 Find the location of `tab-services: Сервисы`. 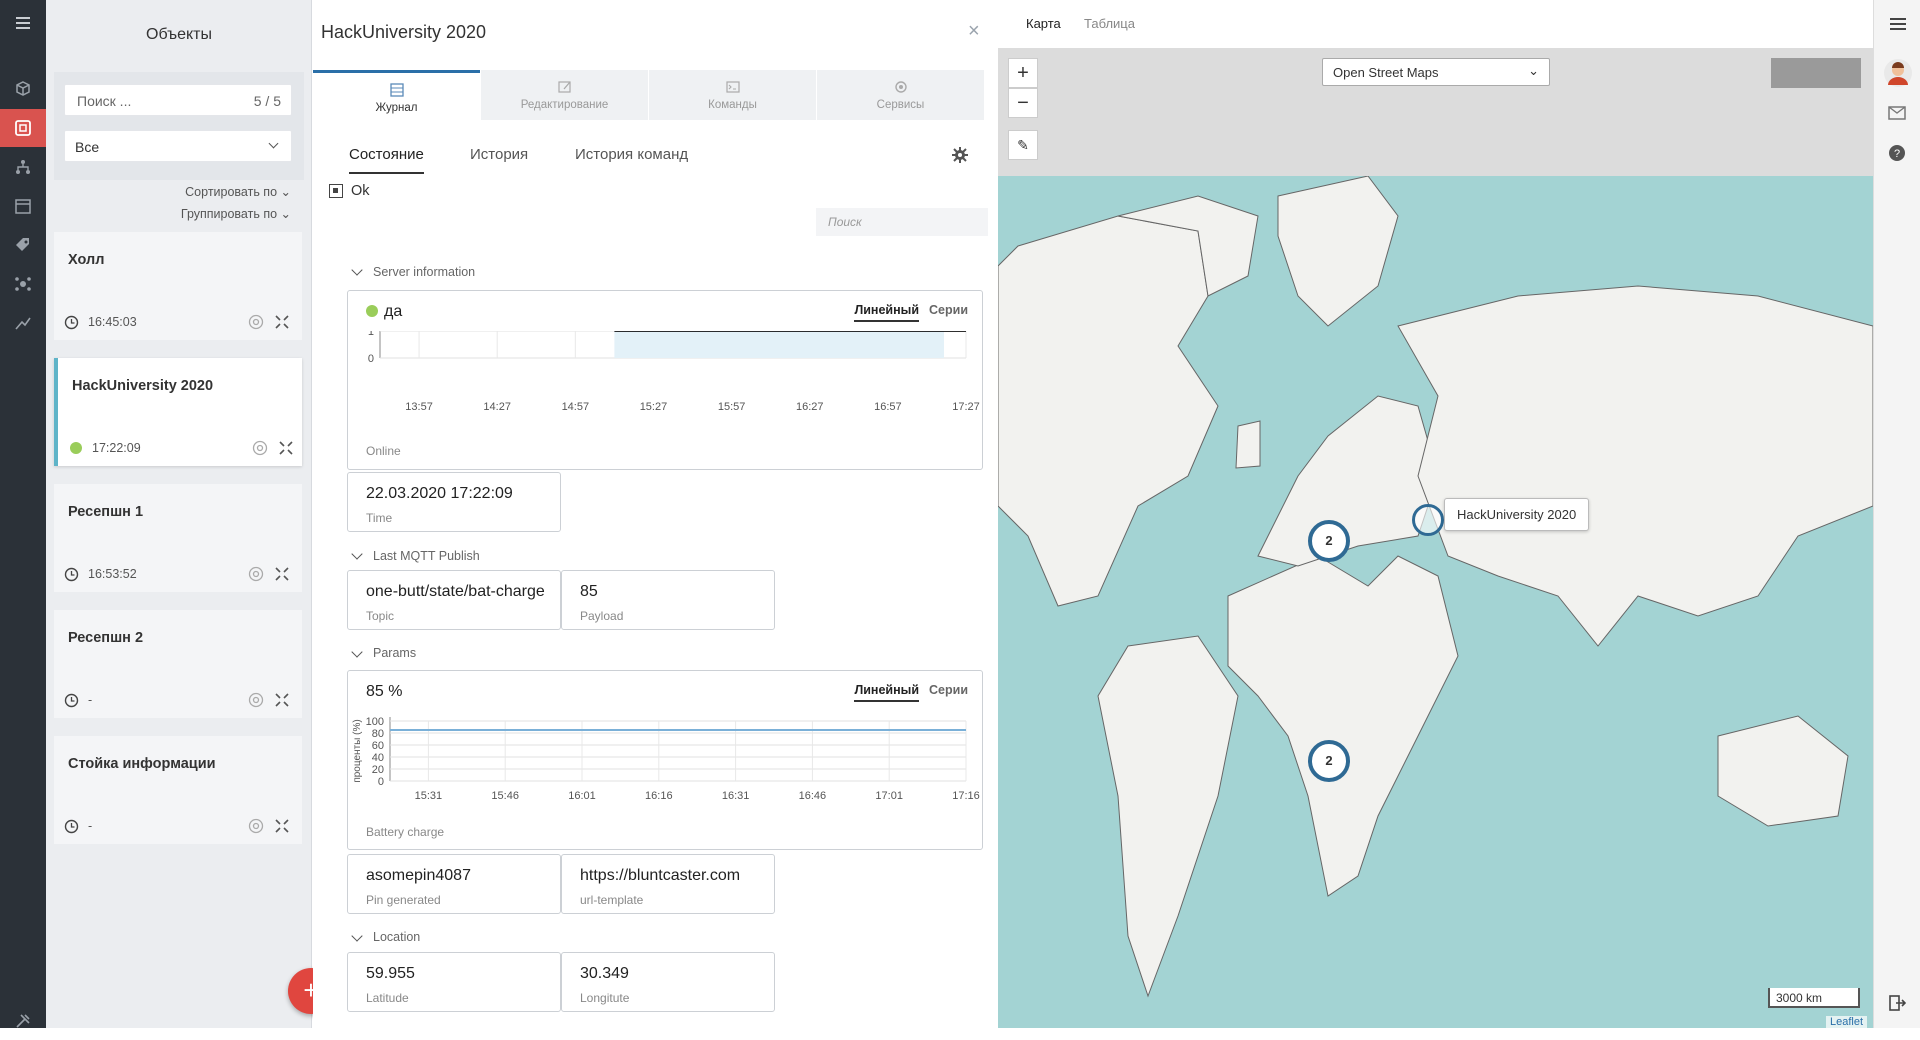

tab-services: Сервисы is located at coordinates (900, 95).